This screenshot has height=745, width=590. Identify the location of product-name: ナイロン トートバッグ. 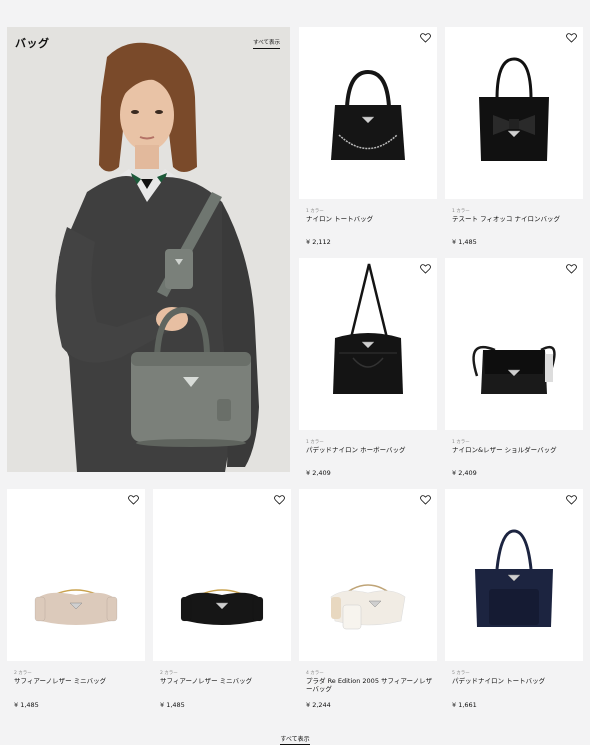
(370, 219).